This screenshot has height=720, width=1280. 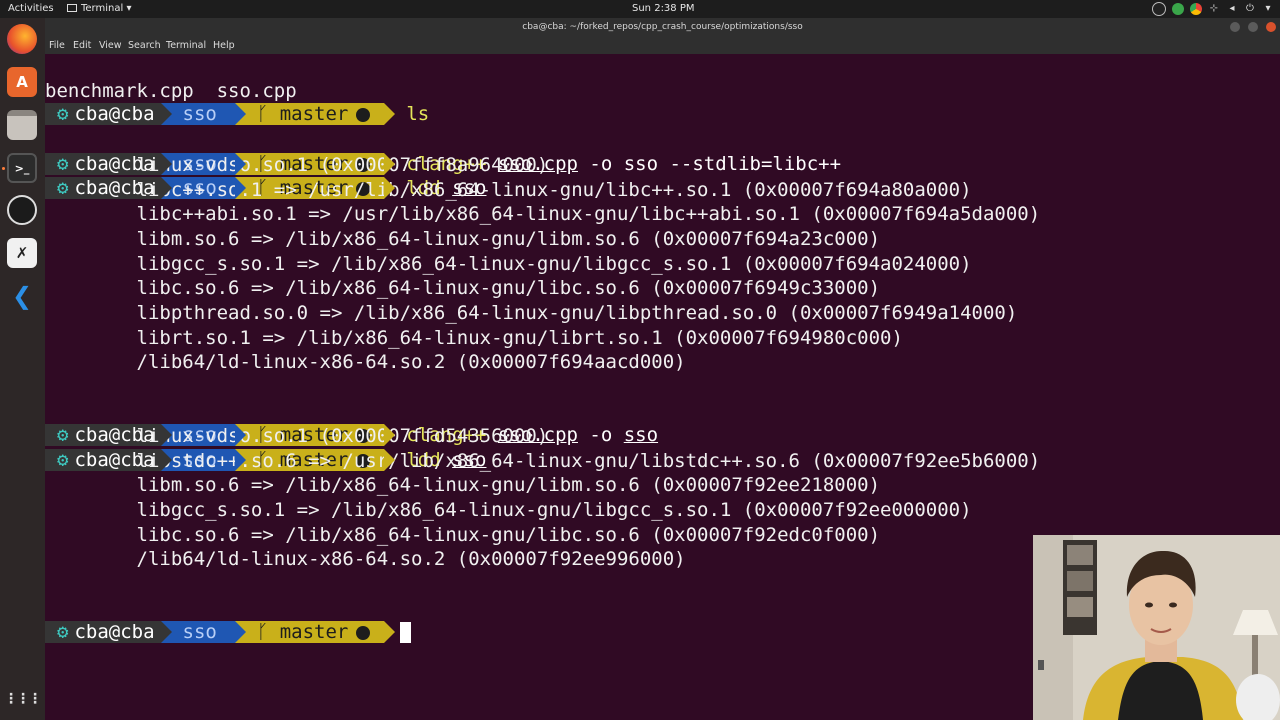 I want to click on terminal-small-icon, so click(x=72, y=8).